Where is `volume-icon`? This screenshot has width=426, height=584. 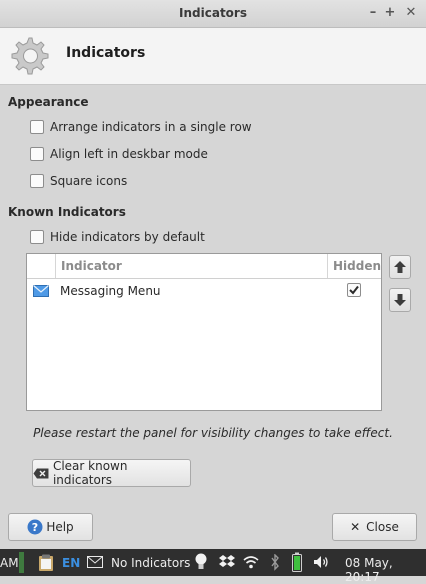 volume-icon is located at coordinates (321, 562).